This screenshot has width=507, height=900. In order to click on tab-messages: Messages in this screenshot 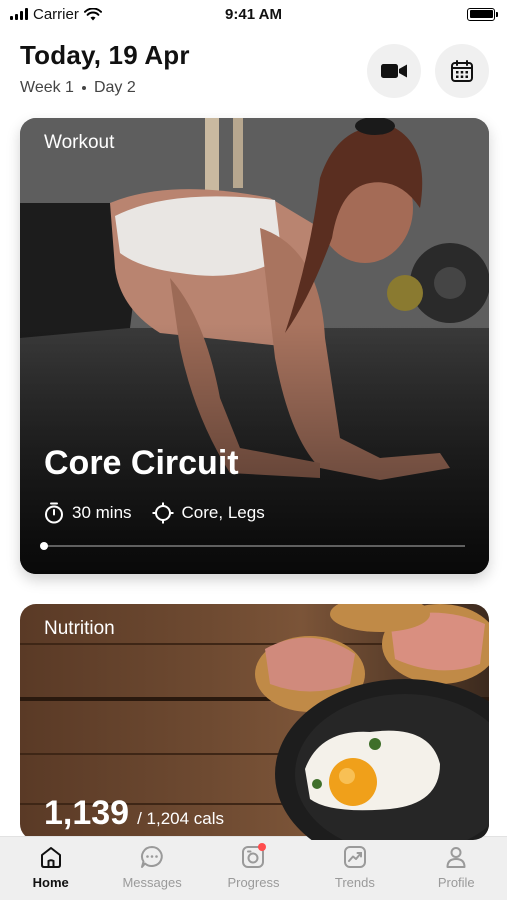, I will do `click(152, 866)`.